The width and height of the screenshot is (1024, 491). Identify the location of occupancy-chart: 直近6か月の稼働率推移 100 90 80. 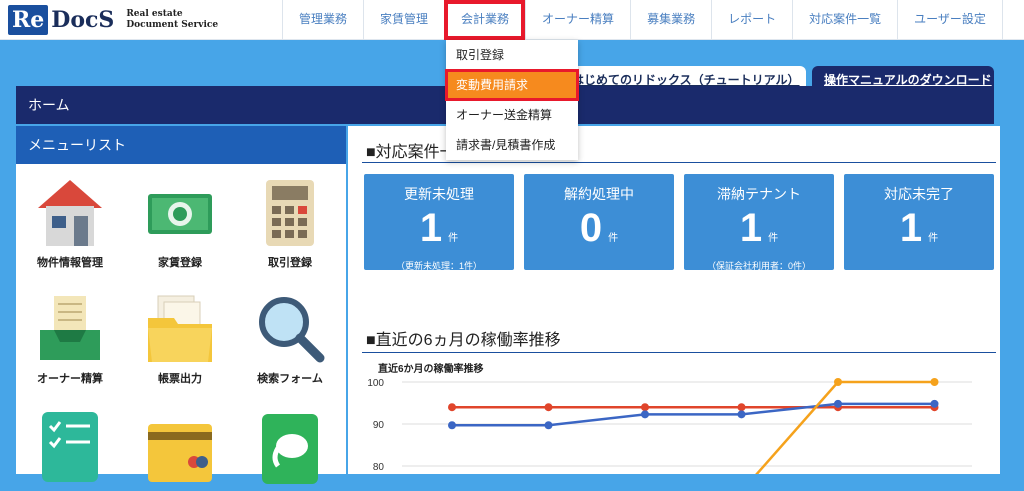
(677, 421).